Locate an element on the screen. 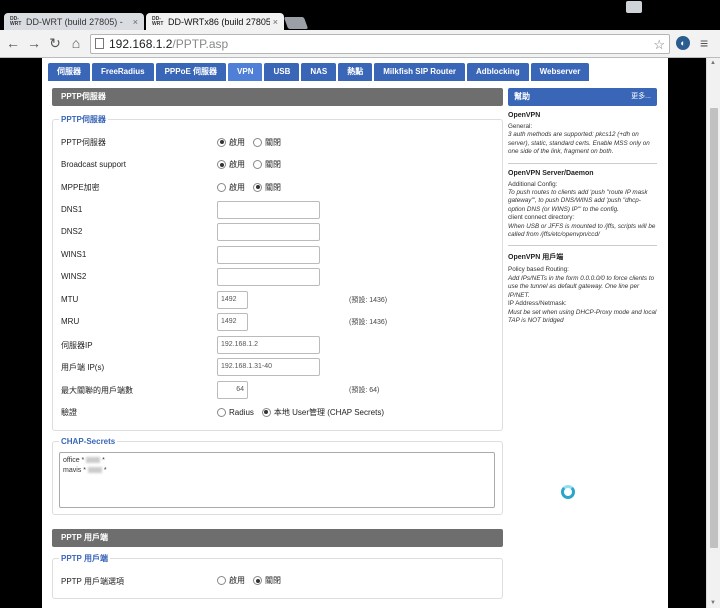 This screenshot has width=720, height=608. home-icon: ⌂ is located at coordinates (76, 43).